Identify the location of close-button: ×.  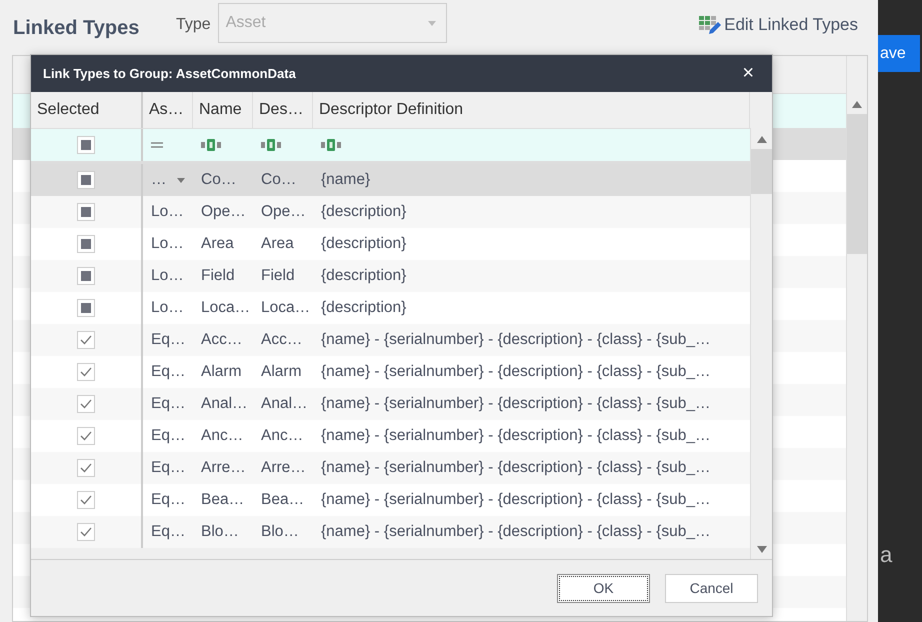
(748, 73).